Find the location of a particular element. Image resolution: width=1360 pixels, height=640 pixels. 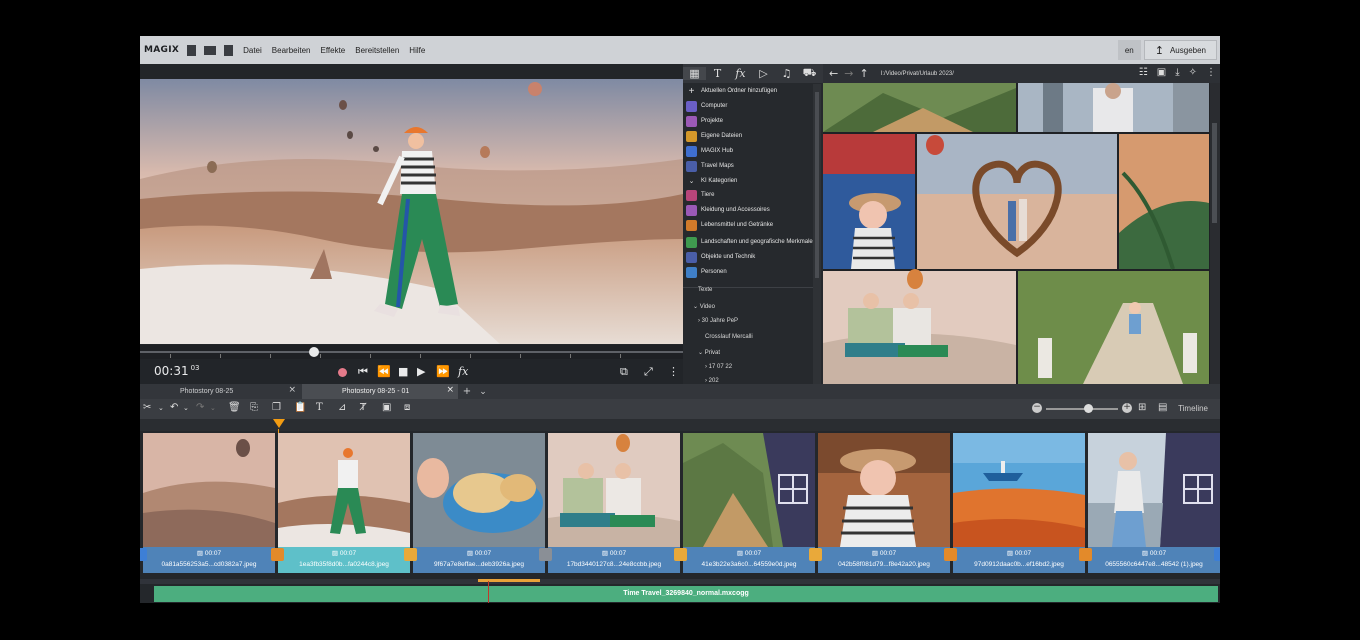

title-icon: T is located at coordinates (319, 407).